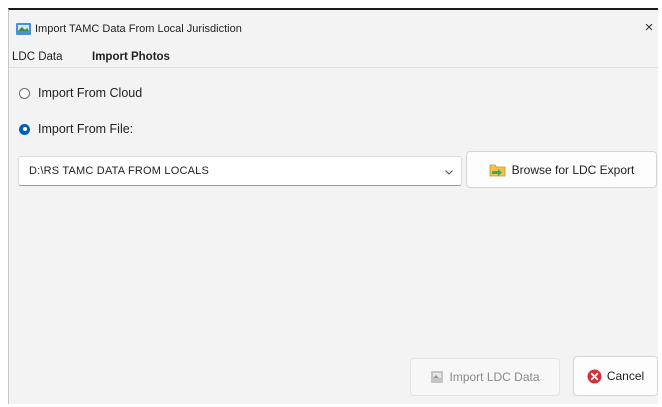  I want to click on close-button: ×, so click(649, 28).